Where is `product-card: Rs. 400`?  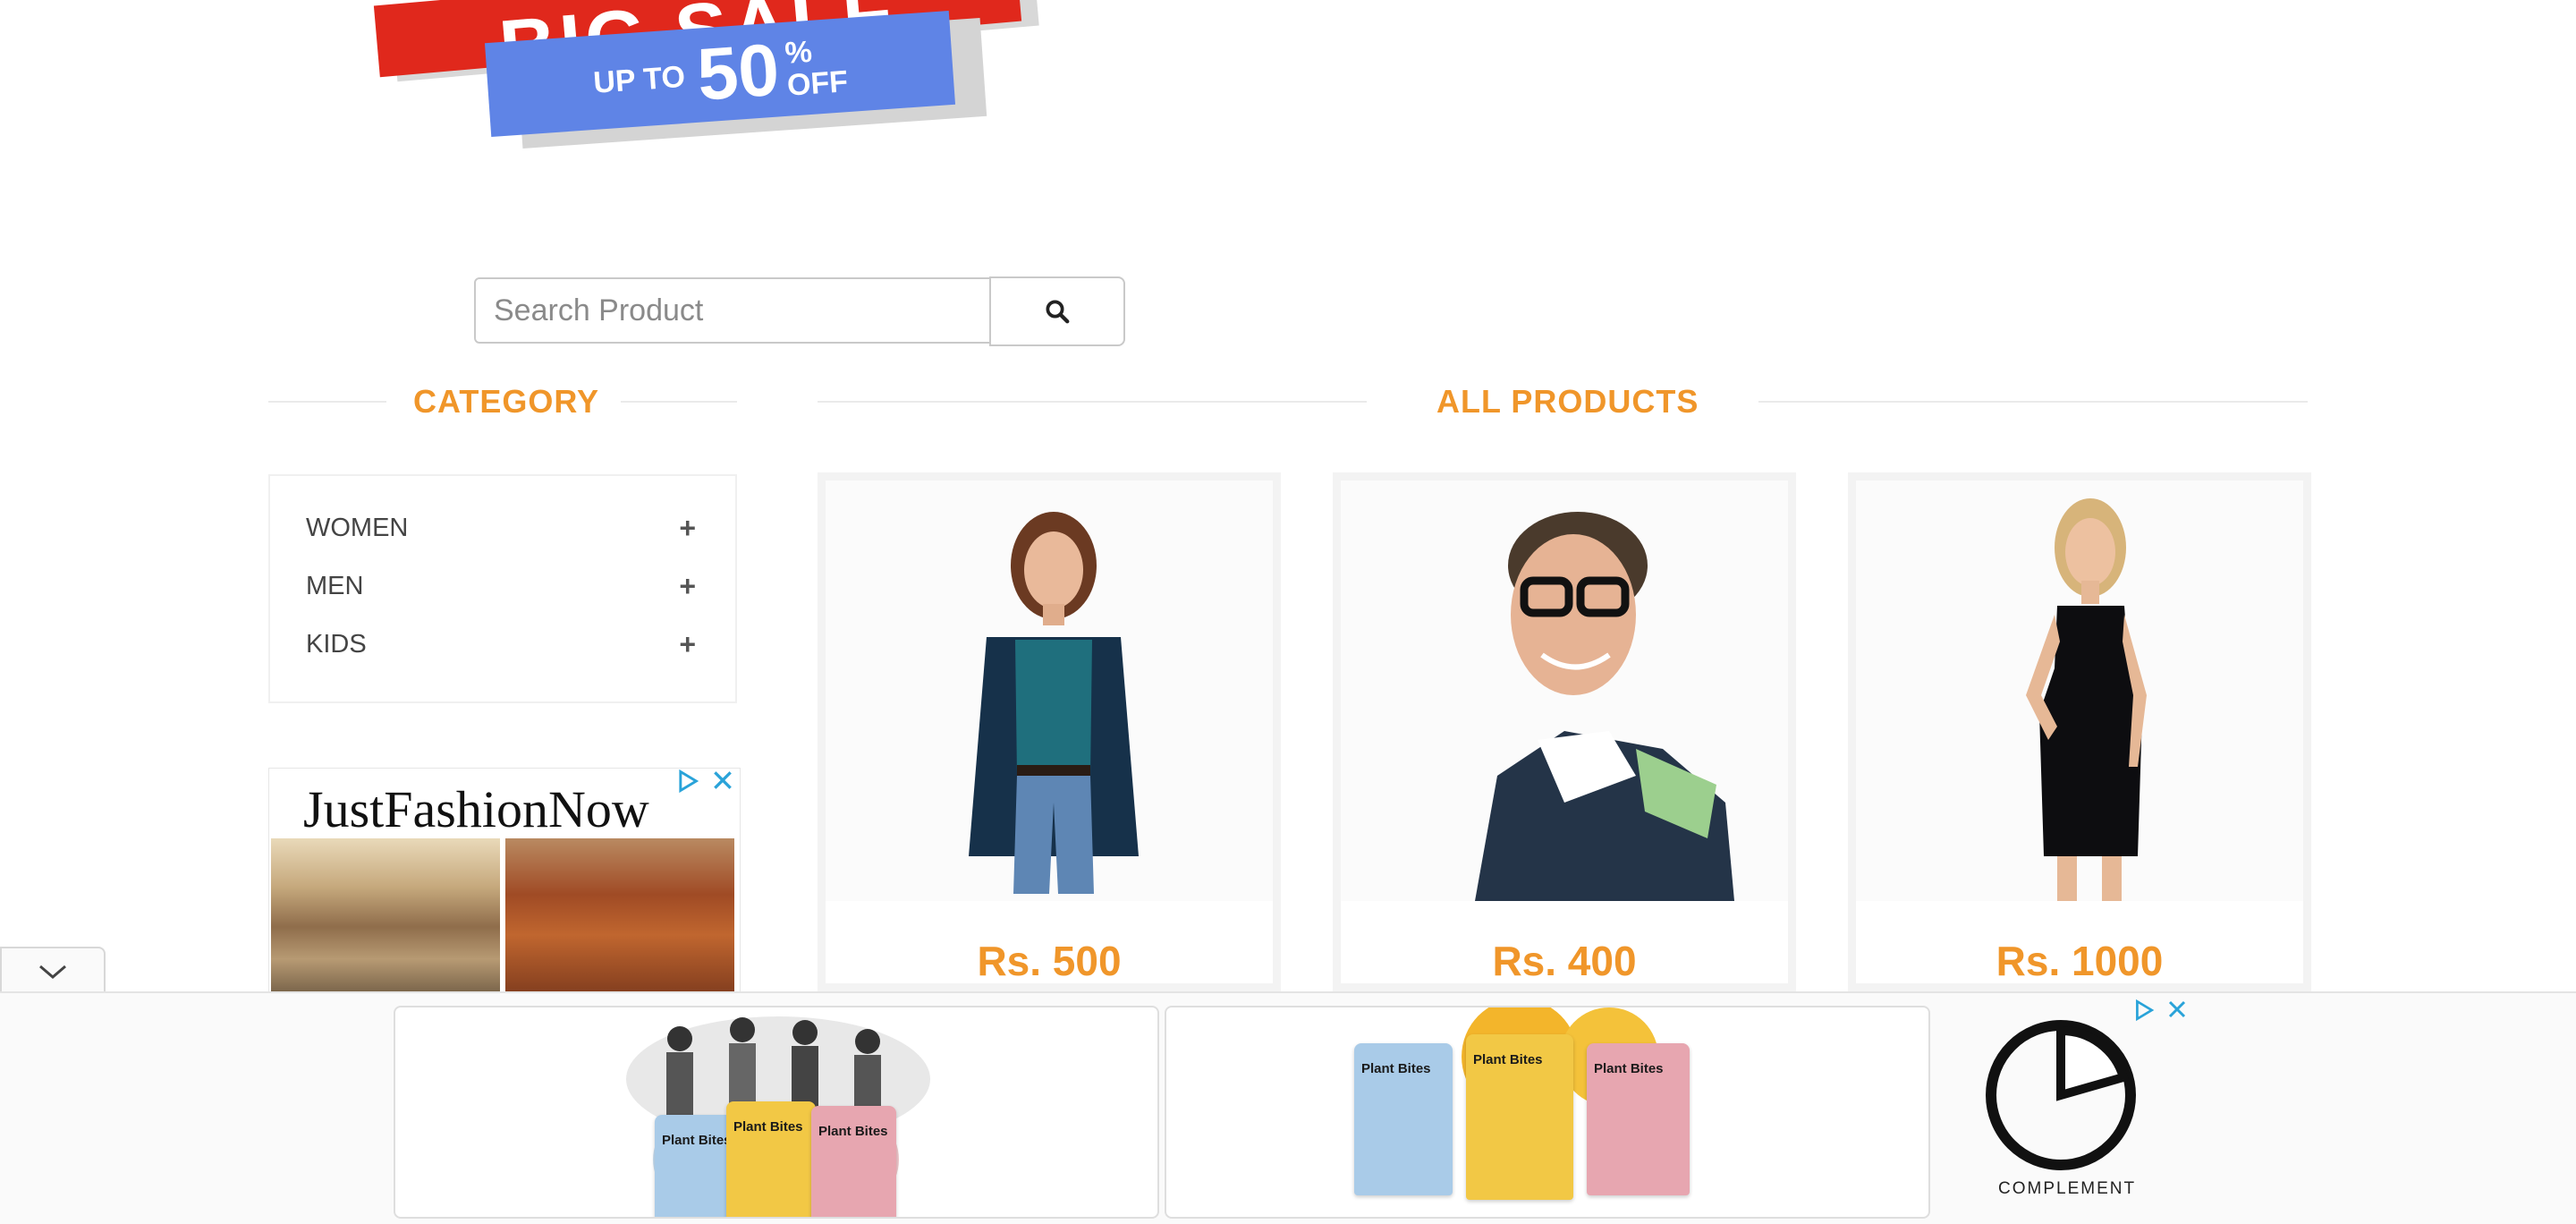 product-card: Rs. 400 is located at coordinates (1564, 732).